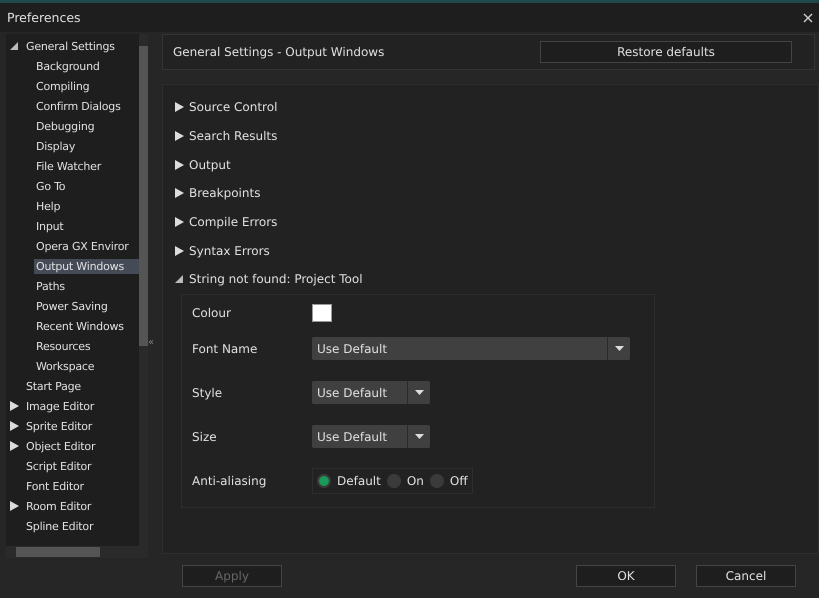  Describe the element at coordinates (69, 166) in the screenshot. I see `tree-item: File Watcher` at that location.